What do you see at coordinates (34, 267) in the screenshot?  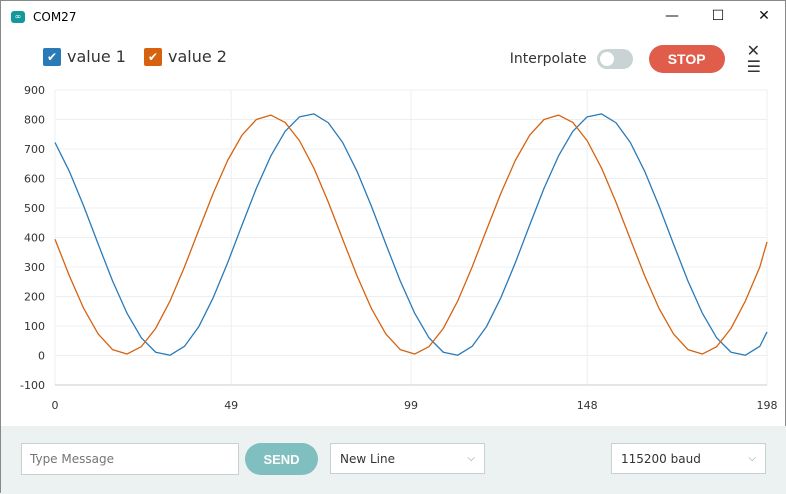 I see `y-tick-label: 300` at bounding box center [34, 267].